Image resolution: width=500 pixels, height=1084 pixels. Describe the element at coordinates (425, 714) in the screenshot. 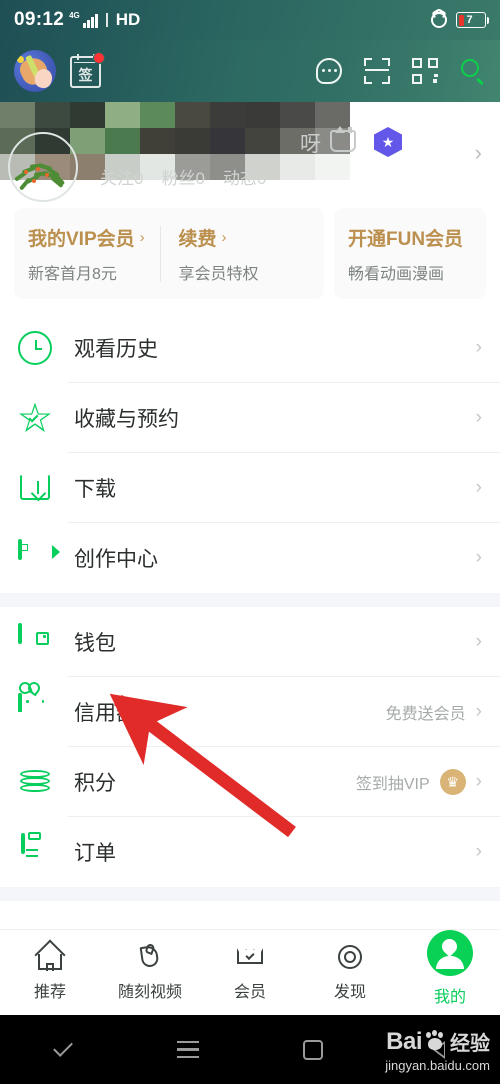

I see `menu-item-right-text: 免费送会员` at that location.